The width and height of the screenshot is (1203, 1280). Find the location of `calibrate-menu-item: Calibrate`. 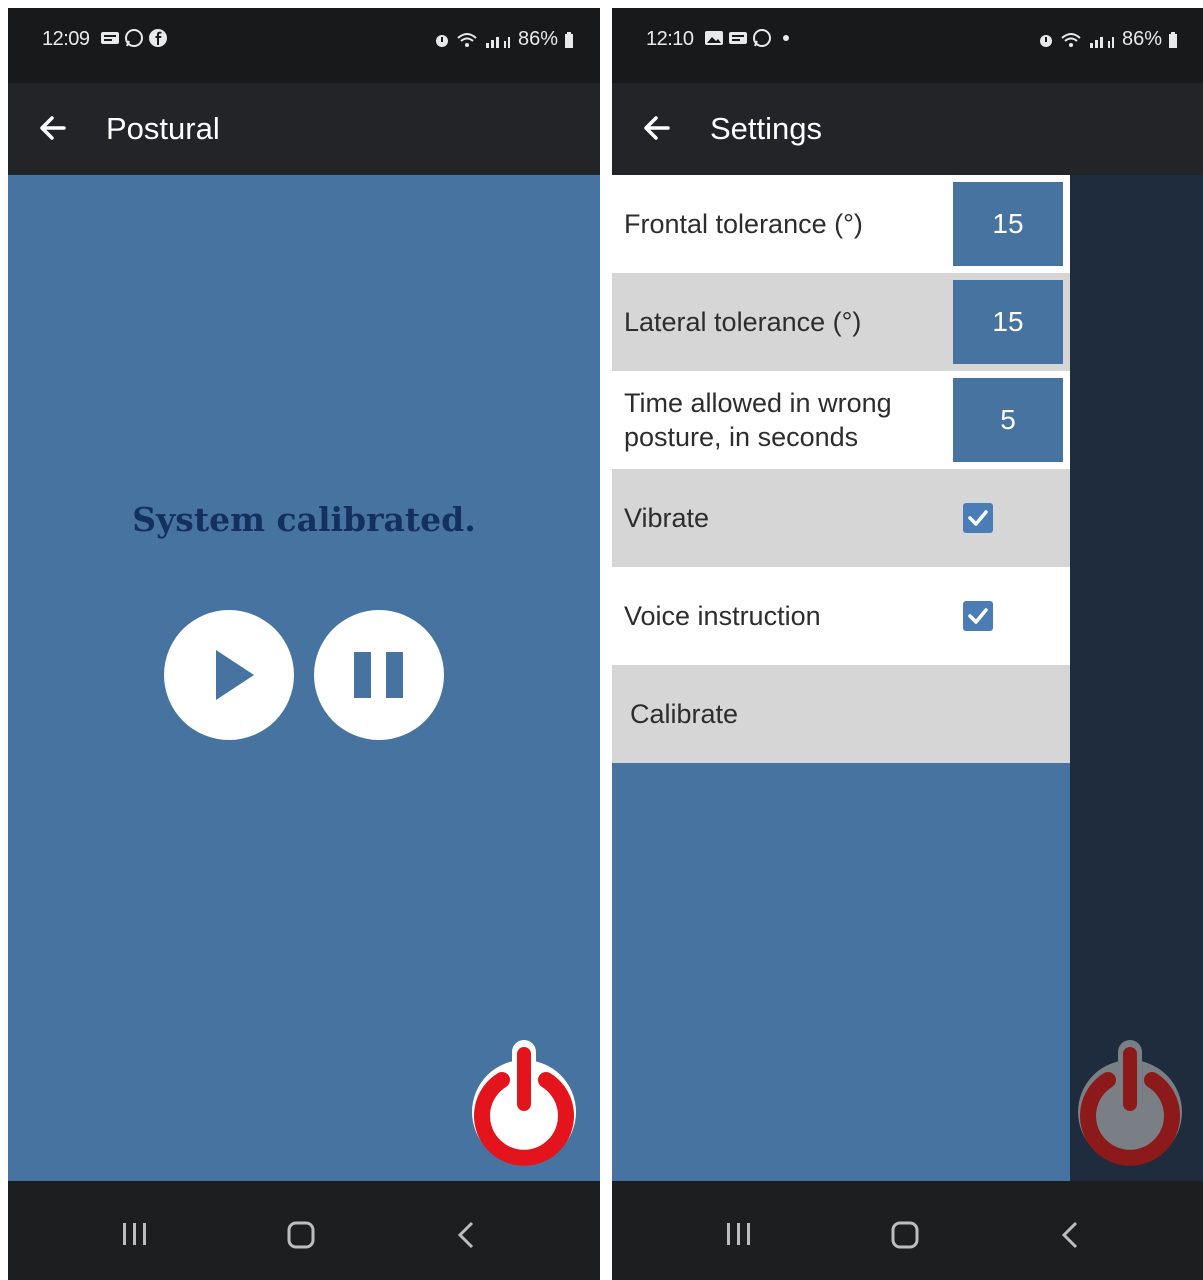

calibrate-menu-item: Calibrate is located at coordinates (841, 714).